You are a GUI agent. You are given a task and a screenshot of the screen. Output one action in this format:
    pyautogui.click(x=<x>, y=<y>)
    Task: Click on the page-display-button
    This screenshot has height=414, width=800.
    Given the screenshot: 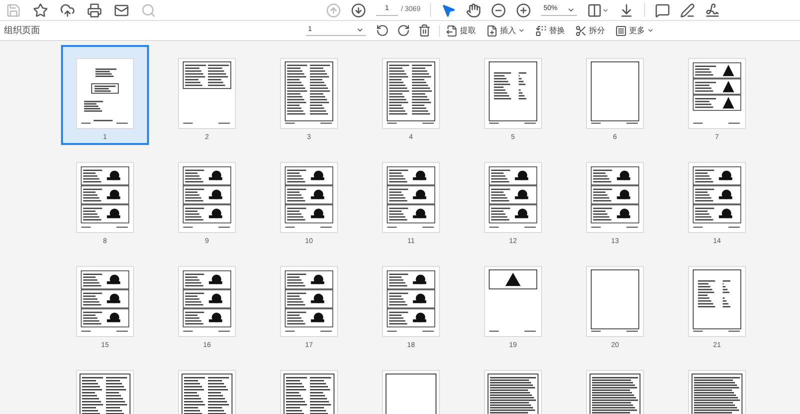 What is the action you would take?
    pyautogui.click(x=598, y=10)
    